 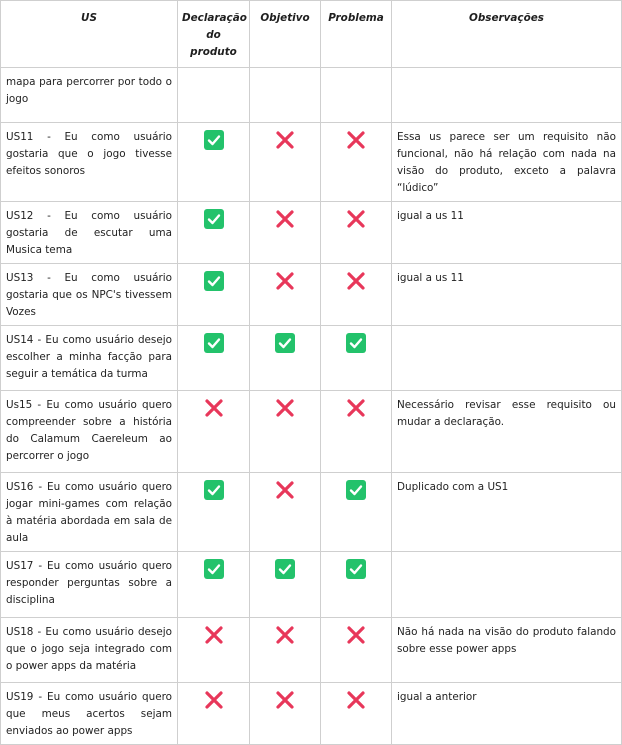 I want to click on header-observacoes: Observações, so click(x=506, y=34).